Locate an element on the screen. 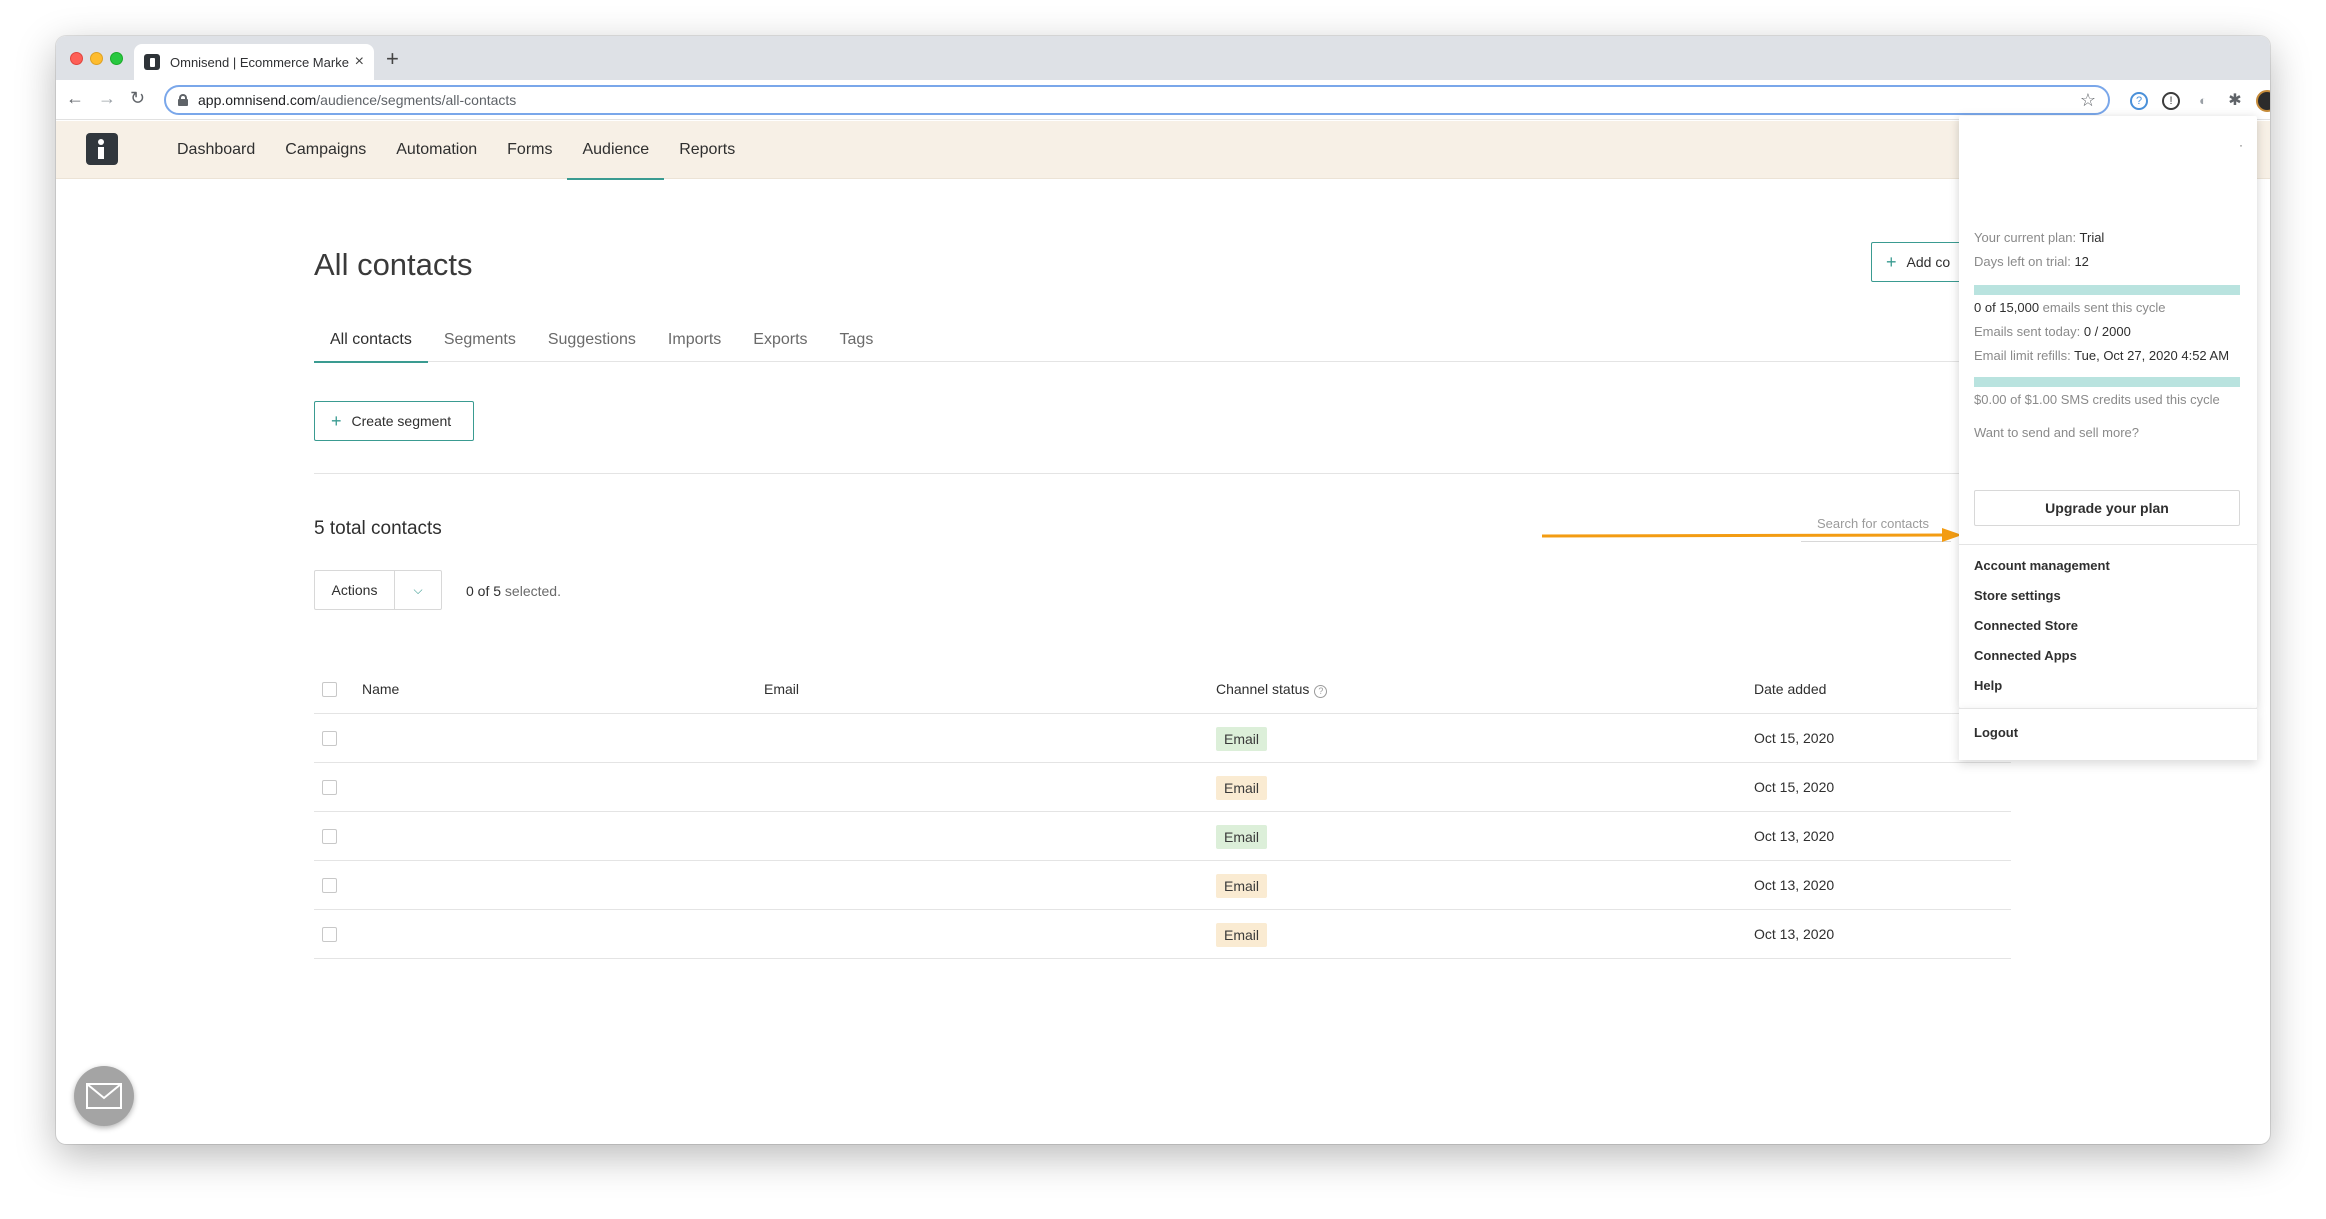 The height and width of the screenshot is (1219, 2326). minimize-window-button is located at coordinates (96, 58).